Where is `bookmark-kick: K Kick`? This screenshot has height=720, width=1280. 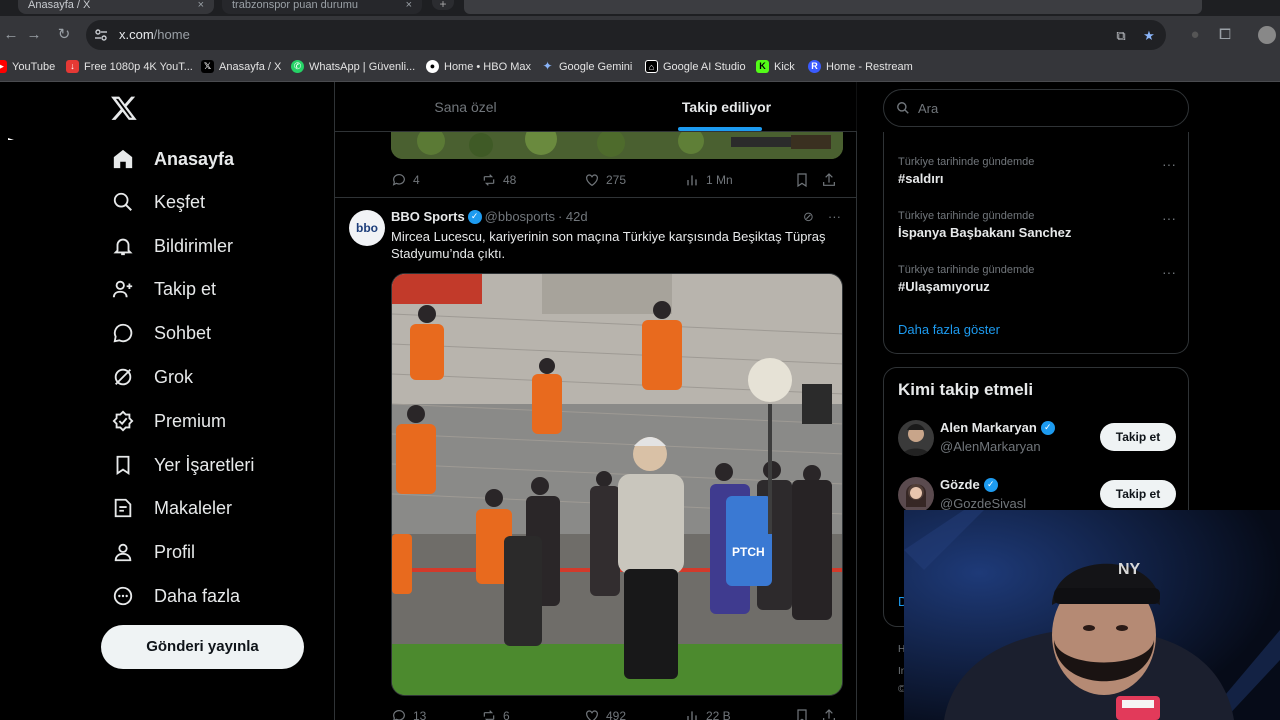
bookmark-kick: K Kick is located at coordinates (775, 66).